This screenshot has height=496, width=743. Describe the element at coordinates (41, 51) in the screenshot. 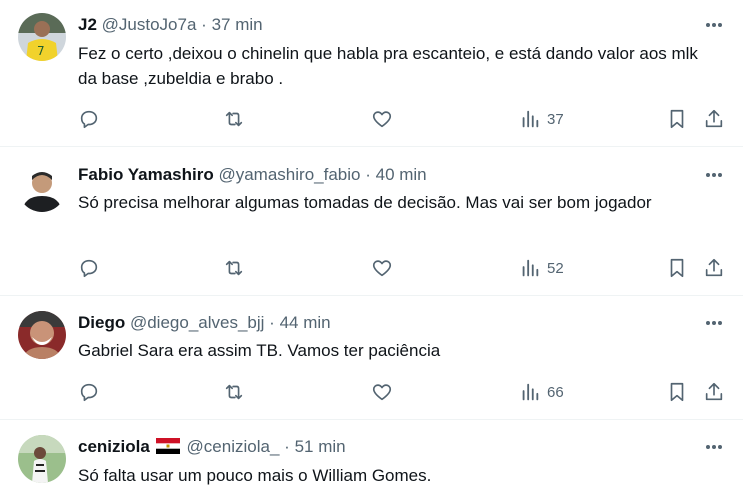

I see `svg-text: 7` at that location.